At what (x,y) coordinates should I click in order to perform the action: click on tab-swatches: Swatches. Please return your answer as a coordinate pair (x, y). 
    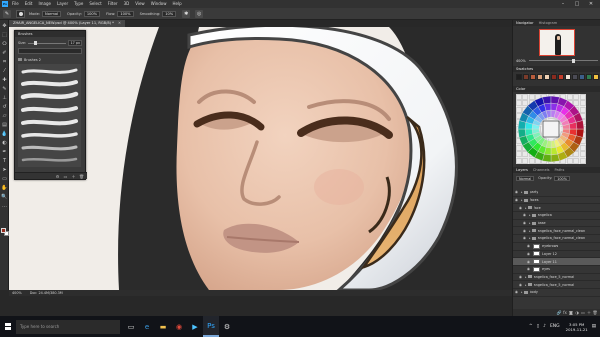
    Looking at the image, I should click on (524, 69).